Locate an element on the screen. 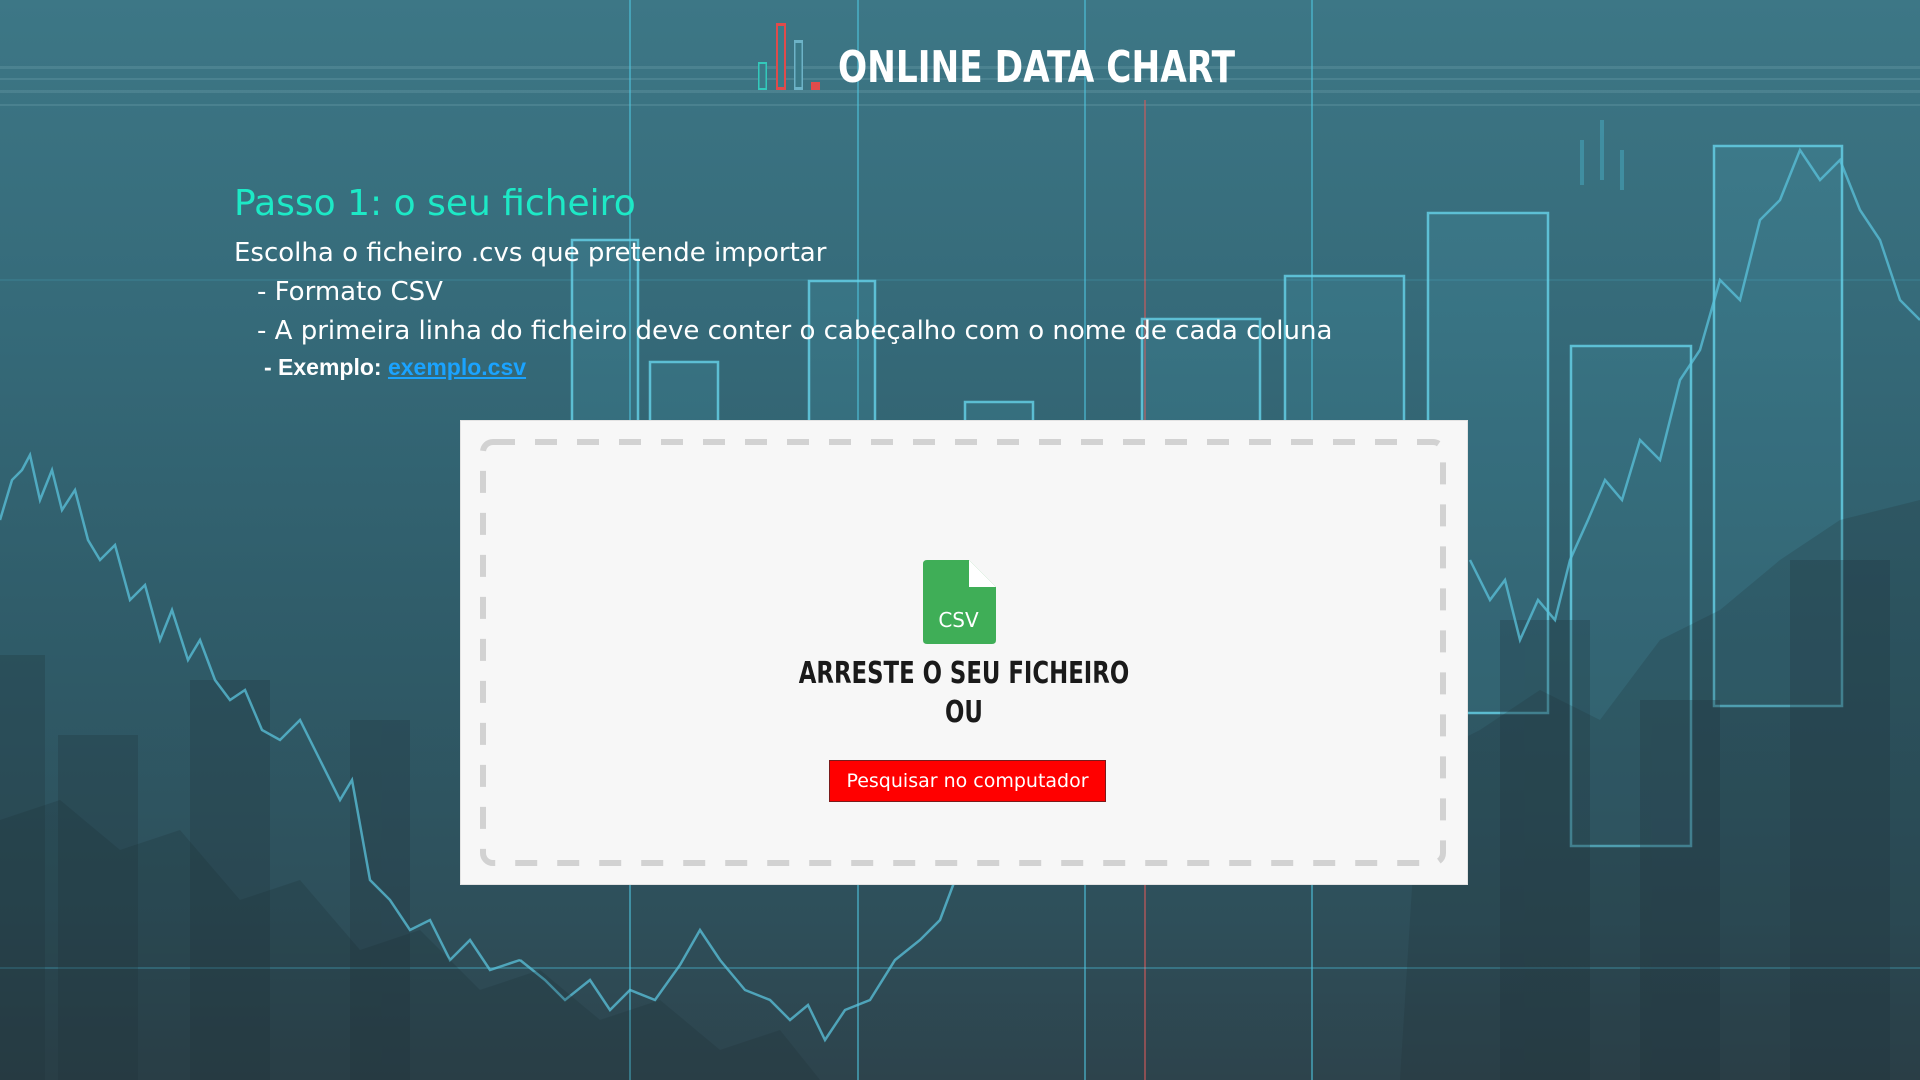 The width and height of the screenshot is (1920, 1080). step-title: Passo 1: o seu ficheiro is located at coordinates (435, 203).